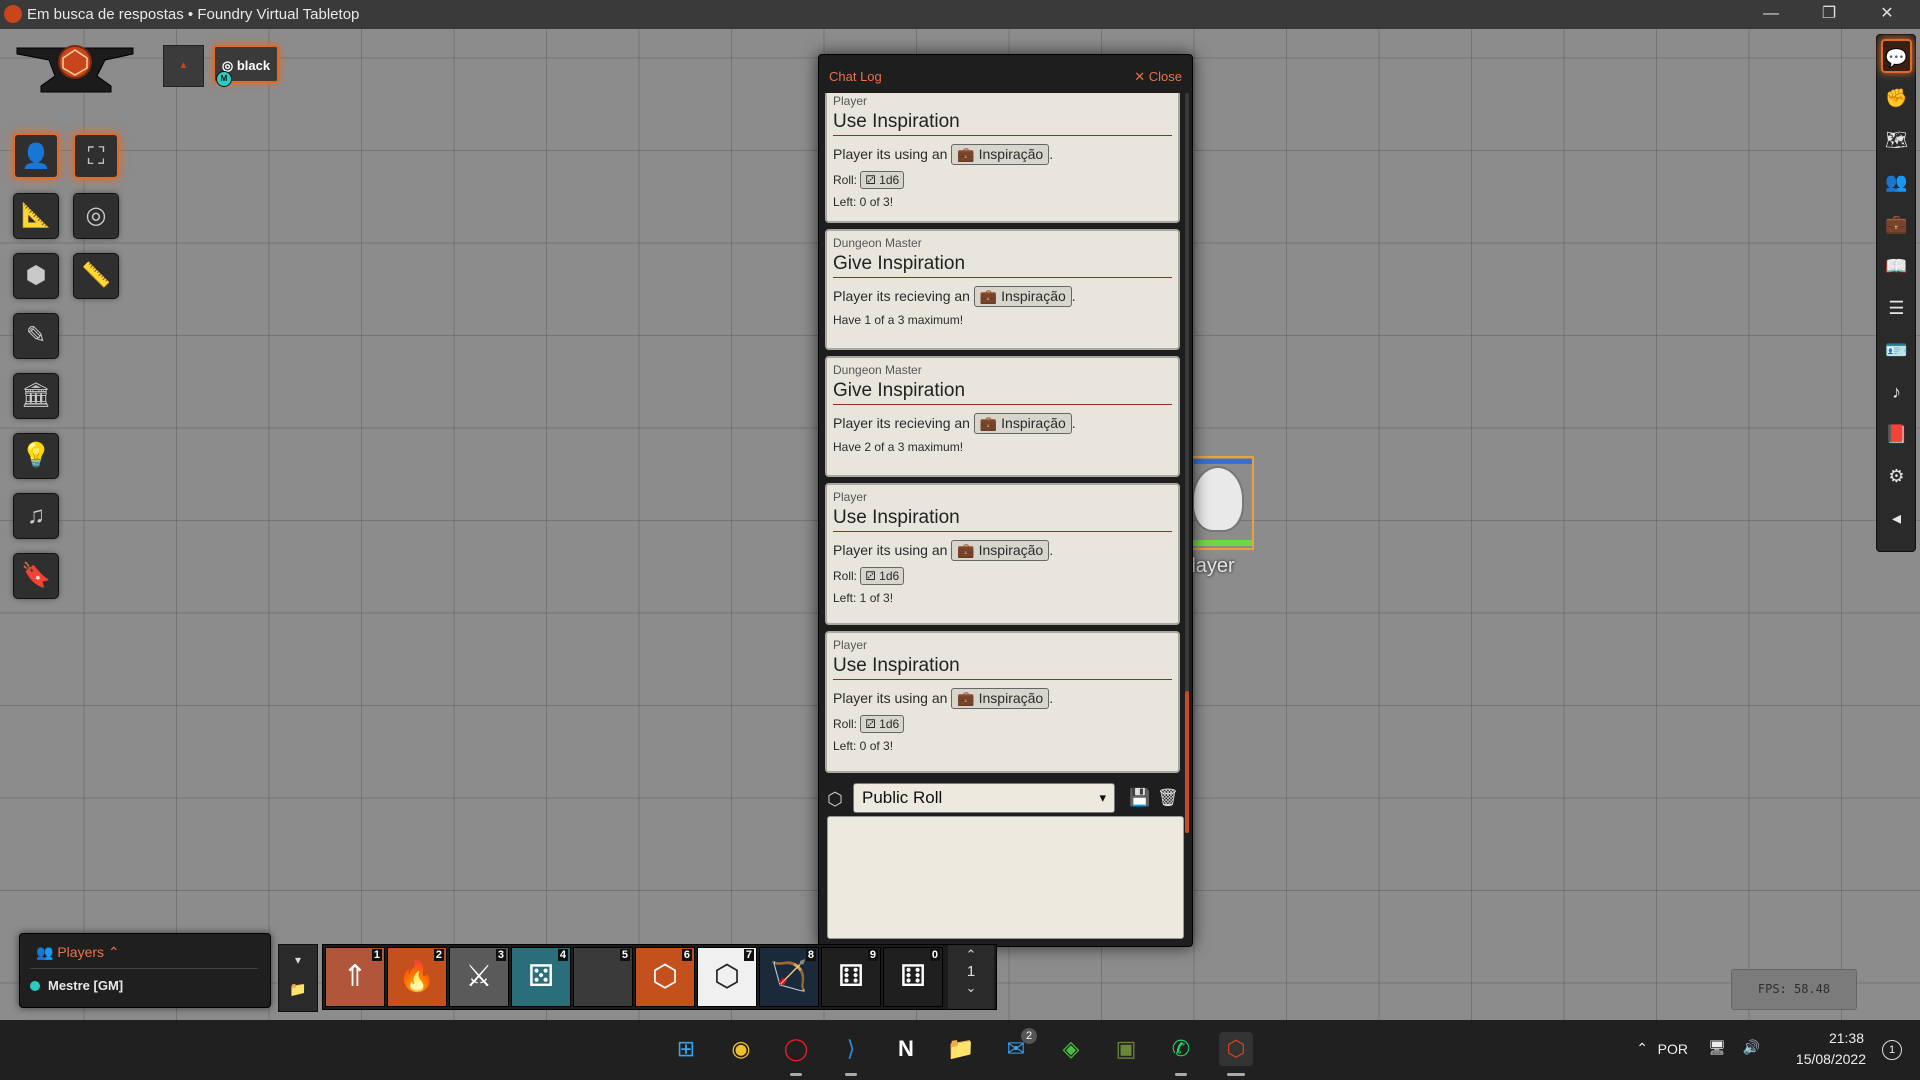 The image size is (1920, 1080). Describe the element at coordinates (1896, 392) in the screenshot. I see `tab-playlists: ♪` at that location.